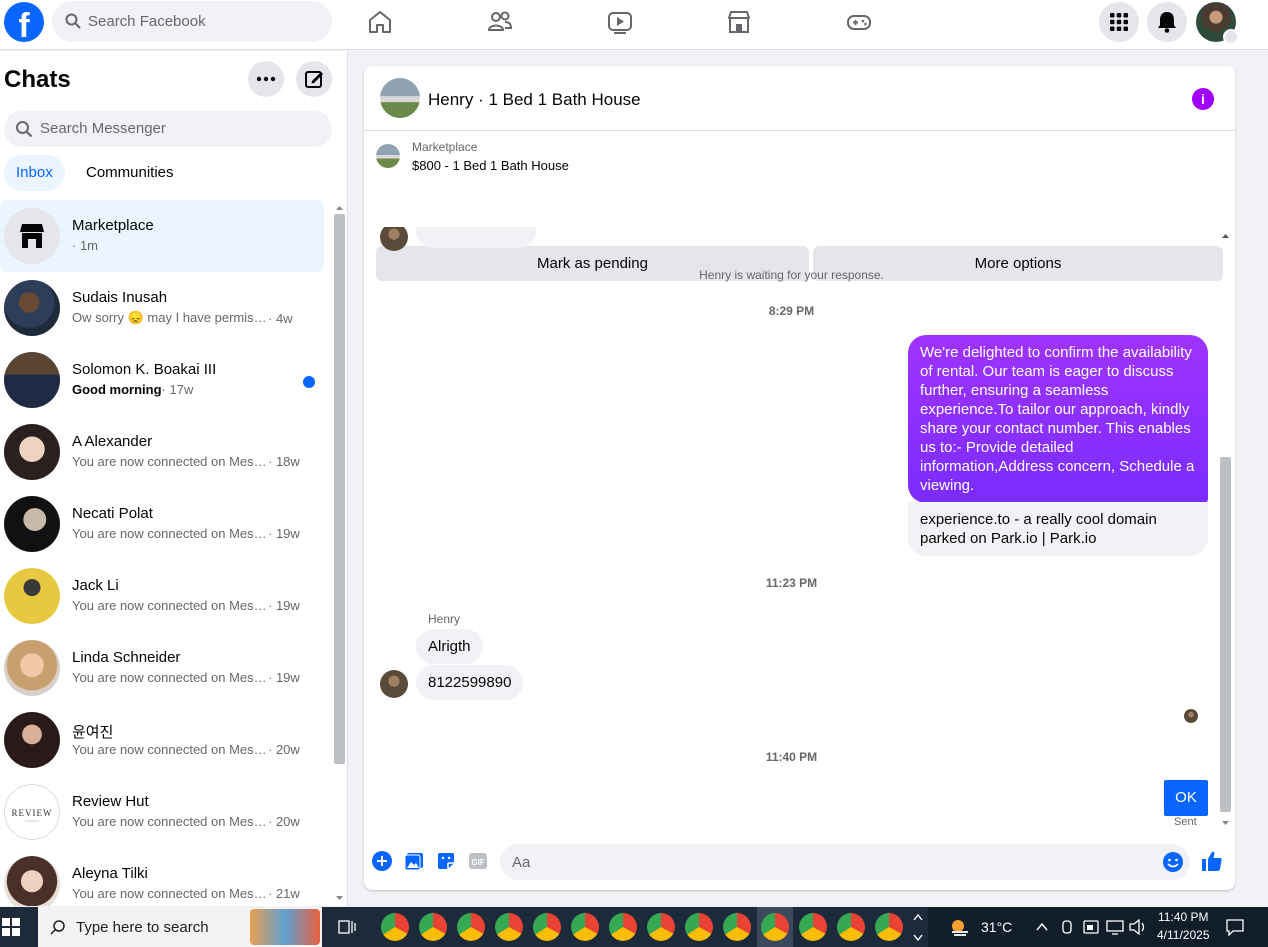 This screenshot has width=1268, height=947. I want to click on notification-center-icon, so click(1235, 927).